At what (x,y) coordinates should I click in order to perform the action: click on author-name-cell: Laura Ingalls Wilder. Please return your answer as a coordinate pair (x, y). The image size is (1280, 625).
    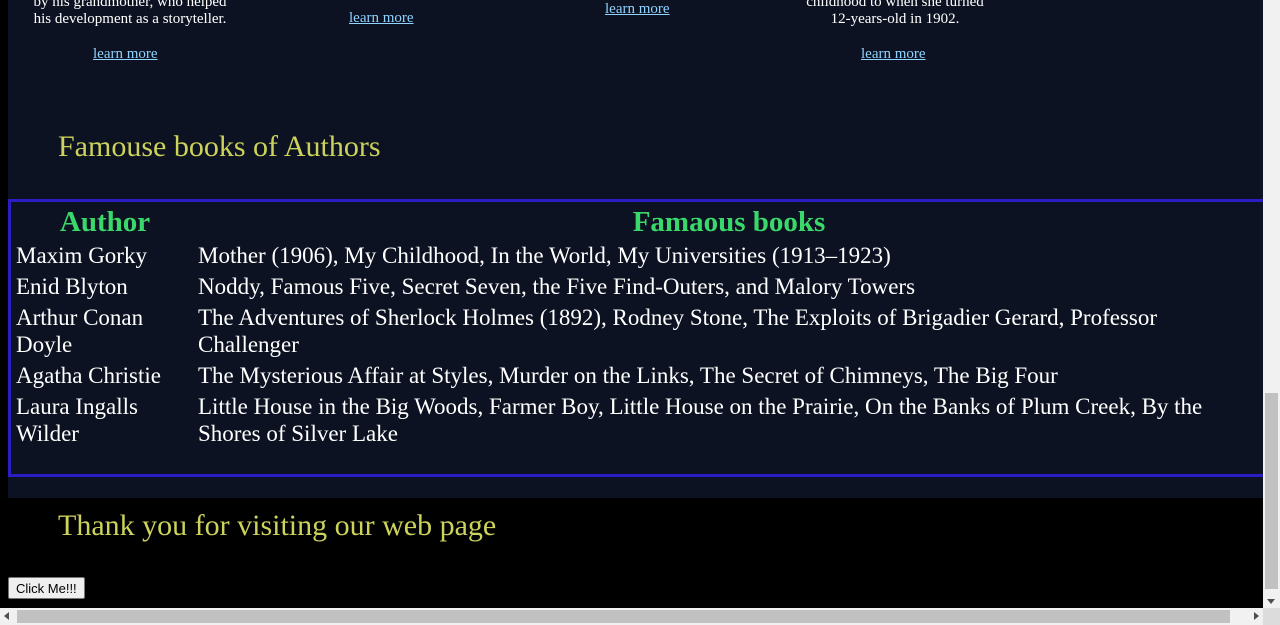
    Looking at the image, I should click on (77, 420).